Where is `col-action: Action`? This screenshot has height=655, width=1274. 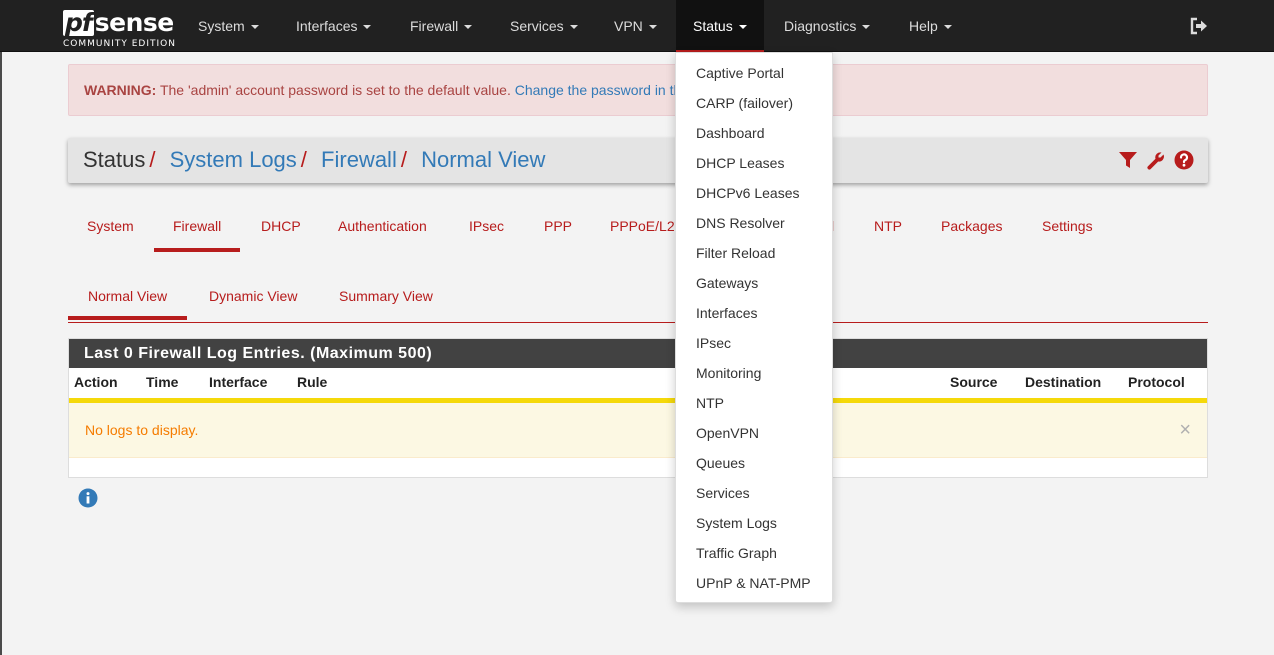
col-action: Action is located at coordinates (96, 382).